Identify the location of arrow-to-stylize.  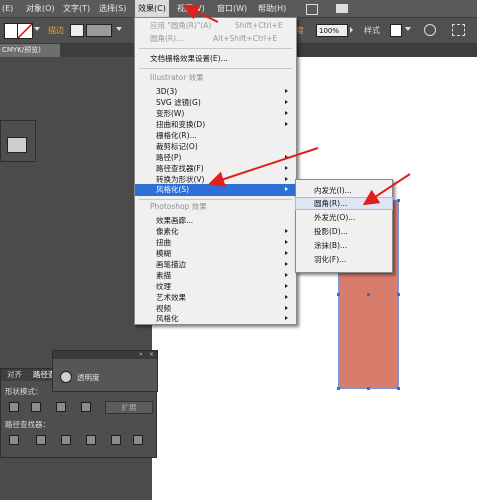
(263, 167).